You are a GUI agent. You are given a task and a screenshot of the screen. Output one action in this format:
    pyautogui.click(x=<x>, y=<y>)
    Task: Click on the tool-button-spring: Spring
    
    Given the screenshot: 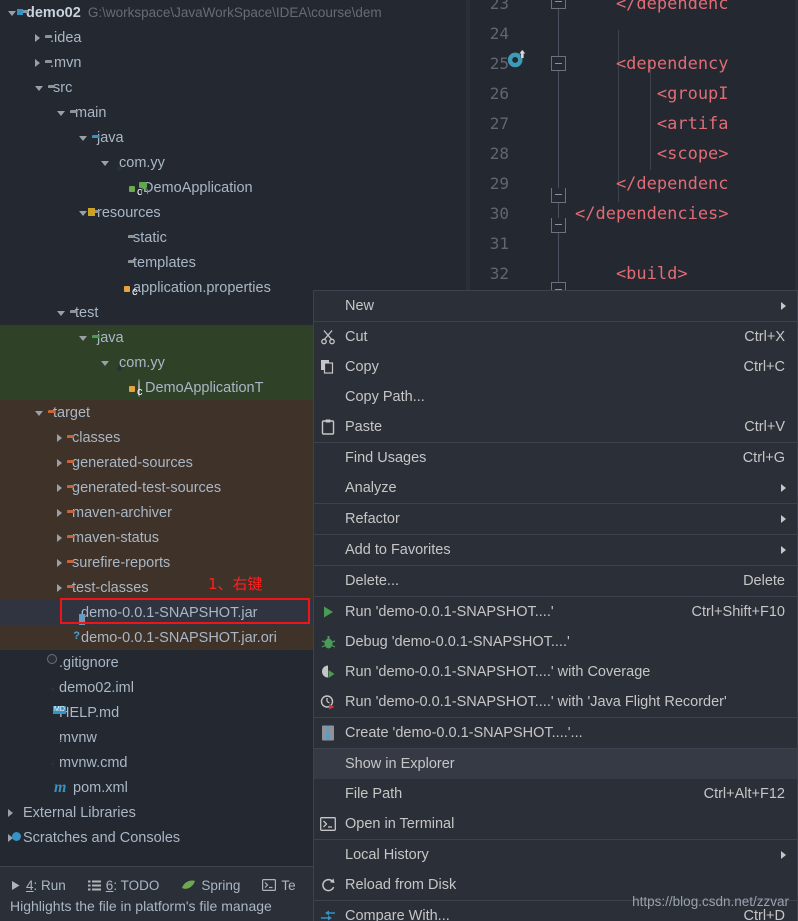 What is the action you would take?
    pyautogui.click(x=210, y=885)
    